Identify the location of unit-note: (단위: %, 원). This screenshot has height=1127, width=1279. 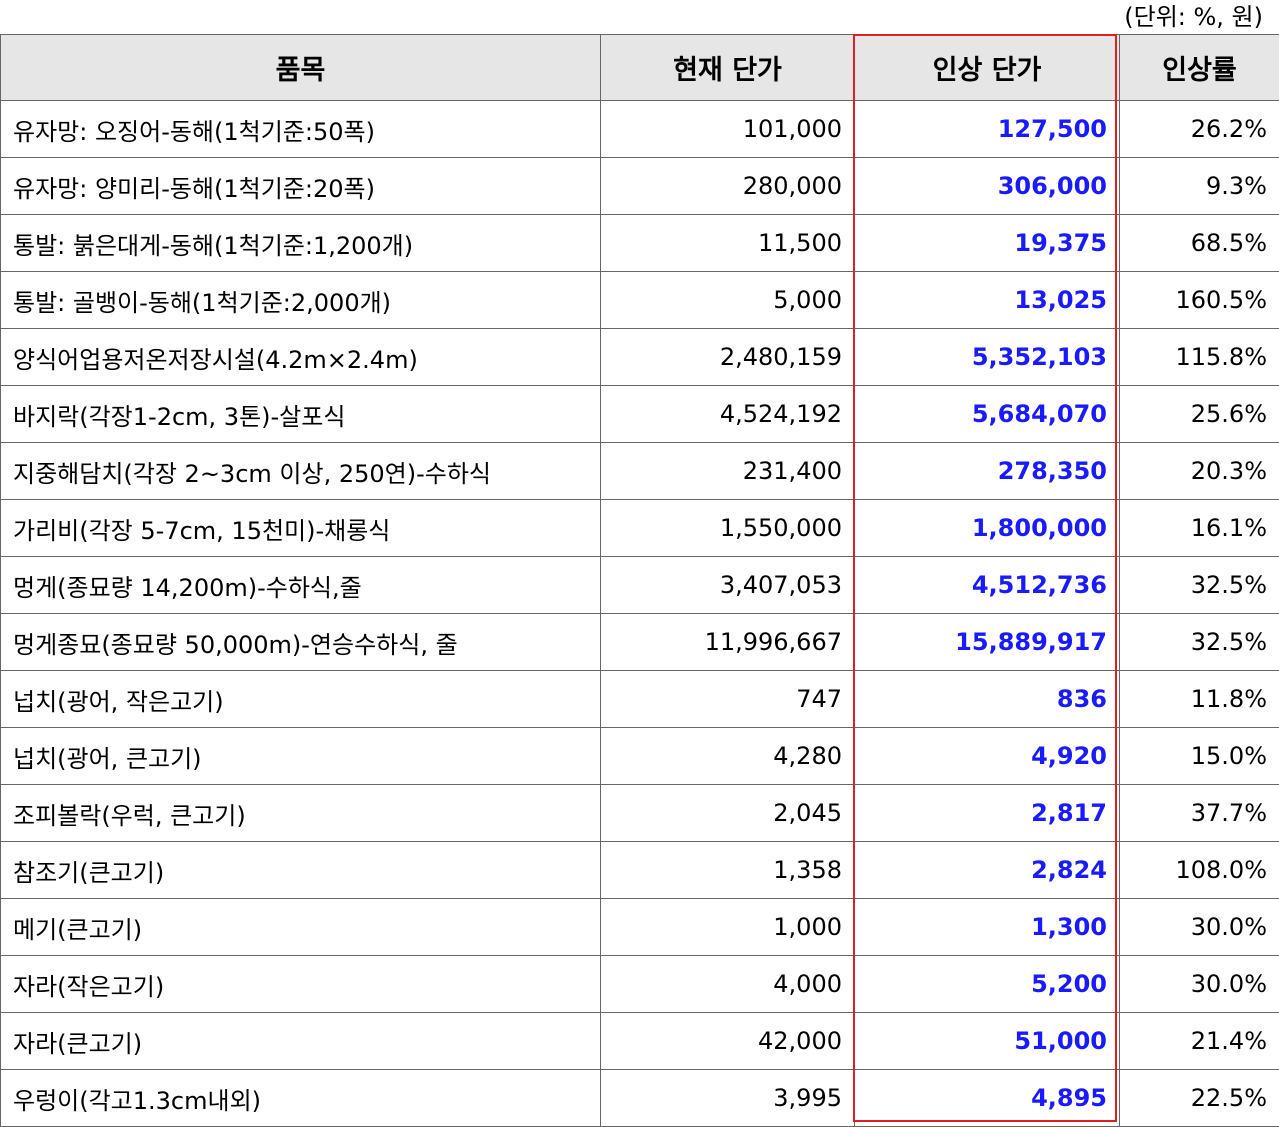
(1193, 17).